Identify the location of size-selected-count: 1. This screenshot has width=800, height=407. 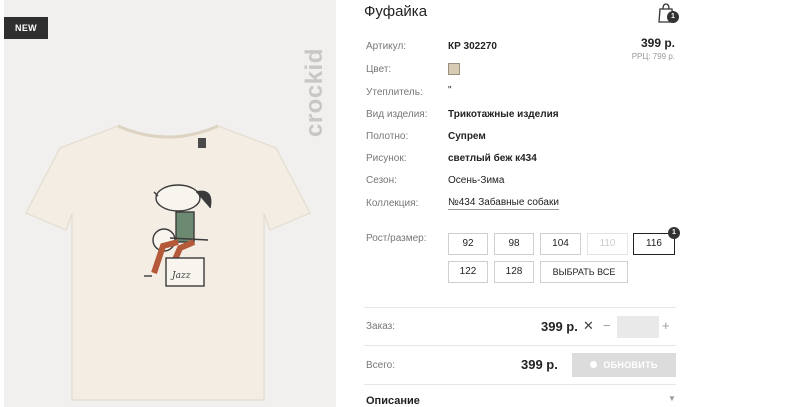
(674, 233).